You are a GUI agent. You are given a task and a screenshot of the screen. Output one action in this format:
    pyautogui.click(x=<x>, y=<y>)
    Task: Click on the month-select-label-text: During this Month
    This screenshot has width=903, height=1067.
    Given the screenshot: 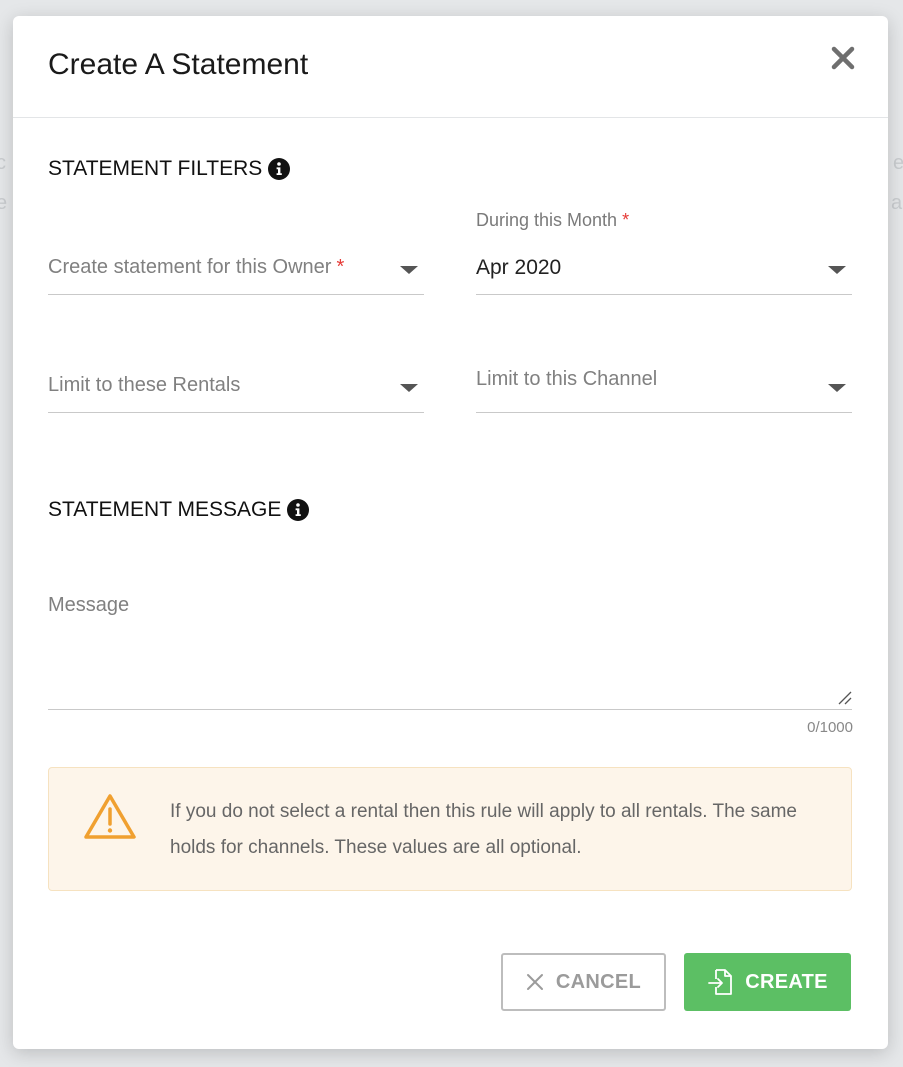 What is the action you would take?
    pyautogui.click(x=547, y=220)
    